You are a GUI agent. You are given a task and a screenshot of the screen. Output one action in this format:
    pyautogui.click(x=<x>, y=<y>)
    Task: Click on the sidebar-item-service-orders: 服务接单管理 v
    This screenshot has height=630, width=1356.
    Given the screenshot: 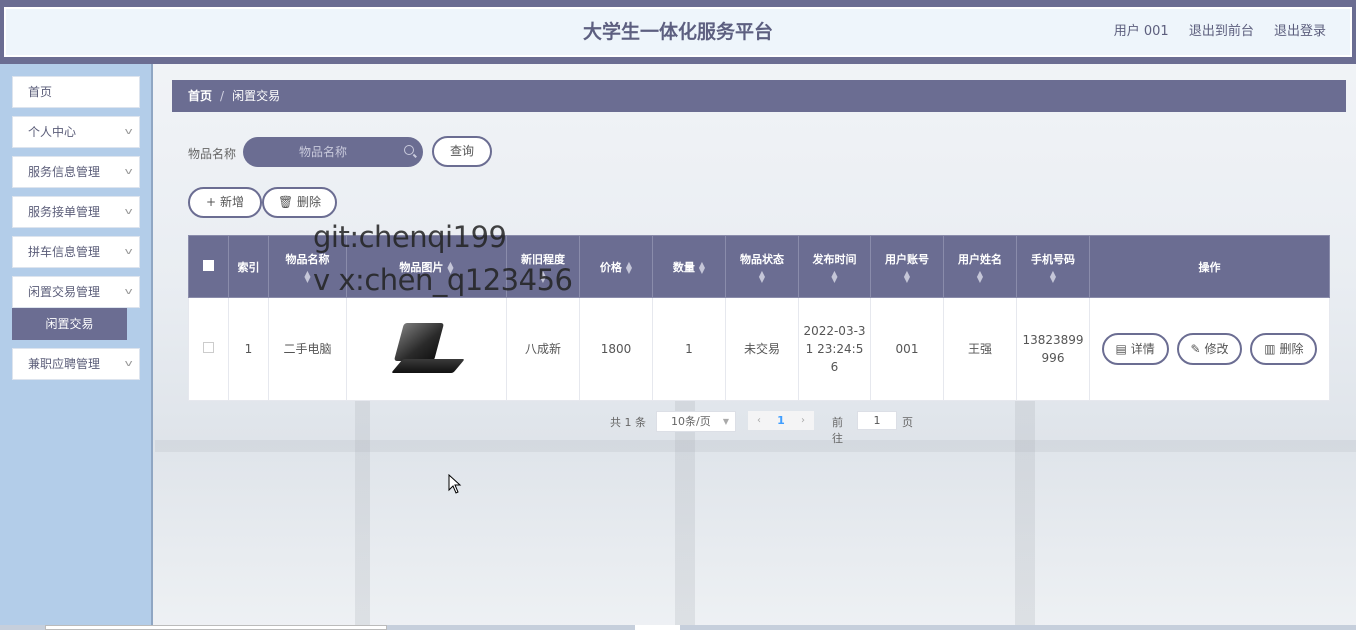 What is the action you would take?
    pyautogui.click(x=76, y=212)
    